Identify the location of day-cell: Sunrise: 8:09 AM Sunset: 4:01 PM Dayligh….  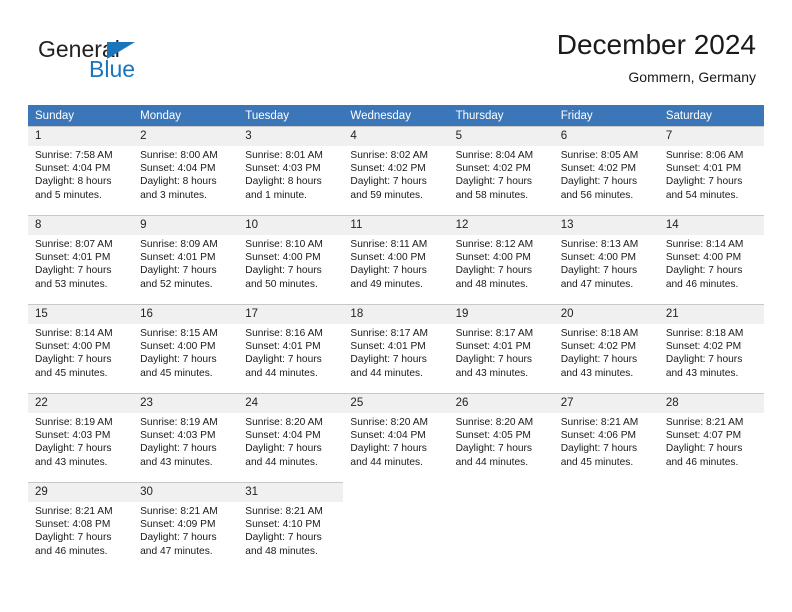
(186, 270).